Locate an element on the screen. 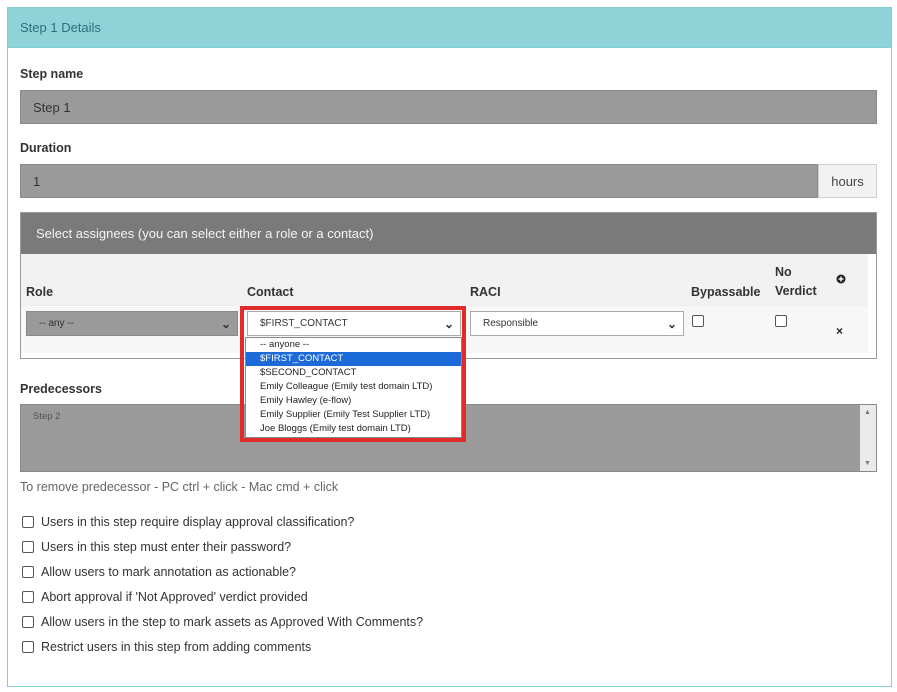 The height and width of the screenshot is (692, 897). column-raci: RACI is located at coordinates (485, 292).